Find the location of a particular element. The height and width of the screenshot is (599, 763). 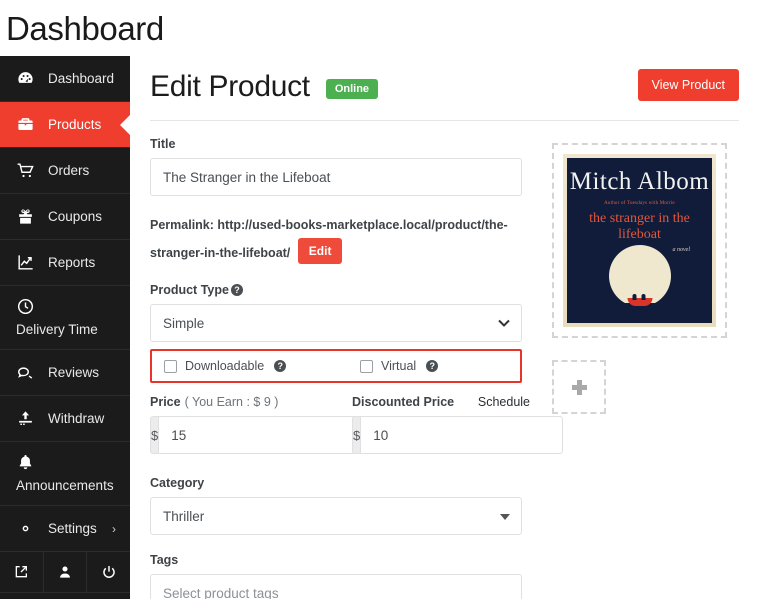

discounted-price-label: Discounted Price is located at coordinates (403, 402).